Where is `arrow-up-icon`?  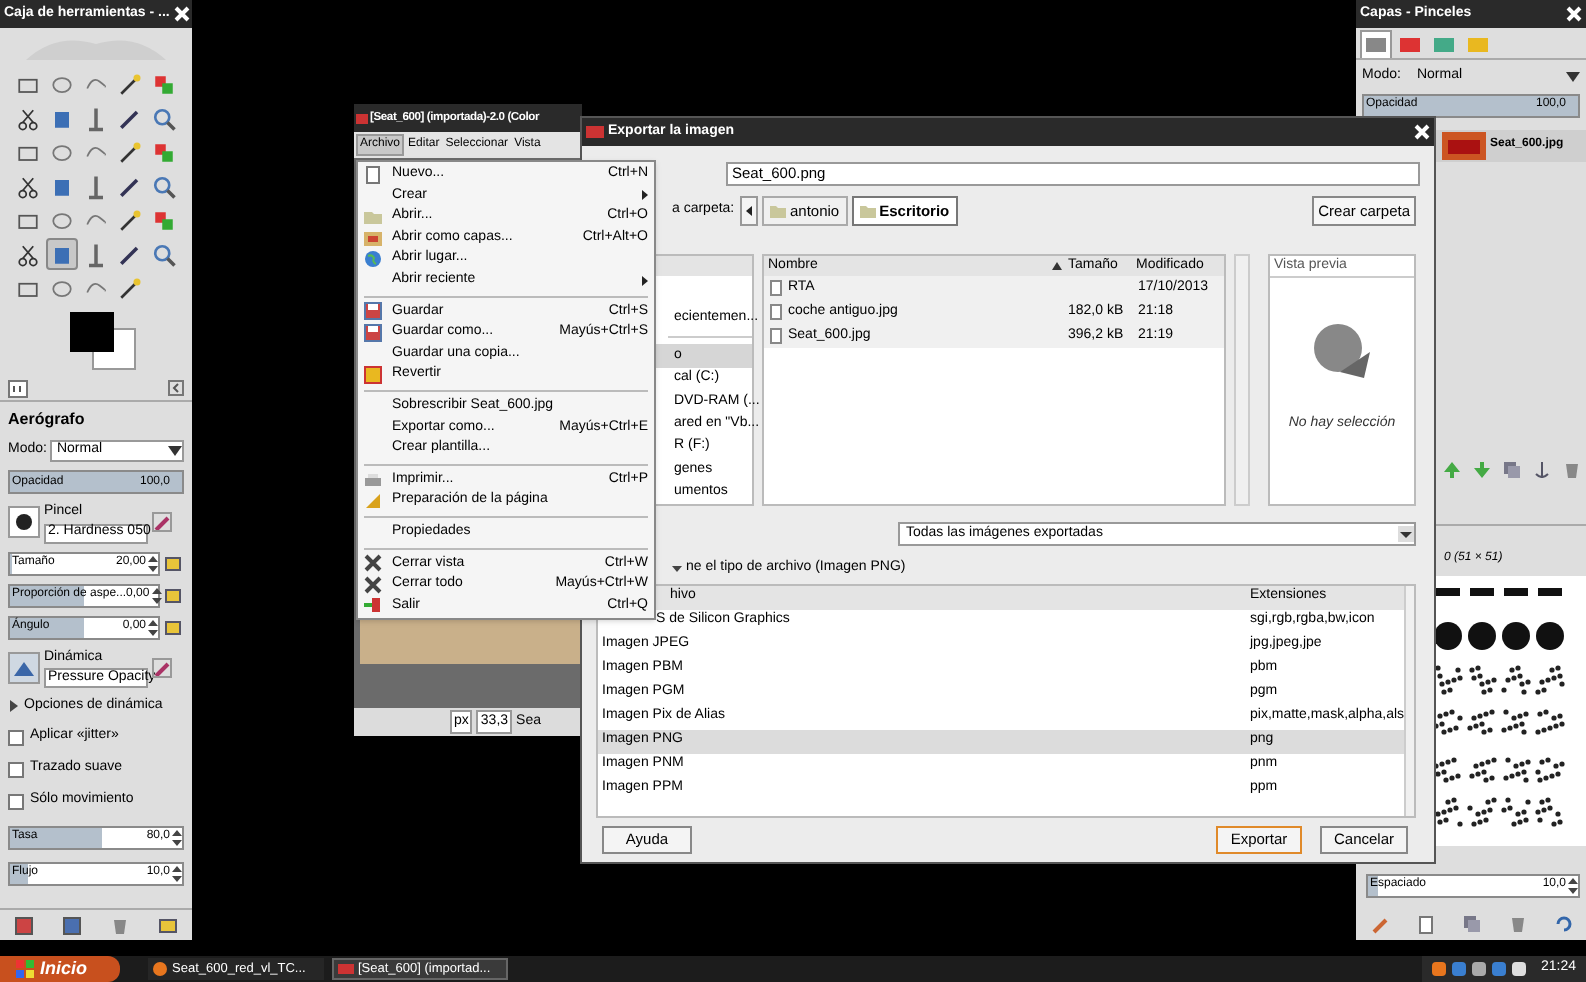
arrow-up-icon is located at coordinates (1451, 471).